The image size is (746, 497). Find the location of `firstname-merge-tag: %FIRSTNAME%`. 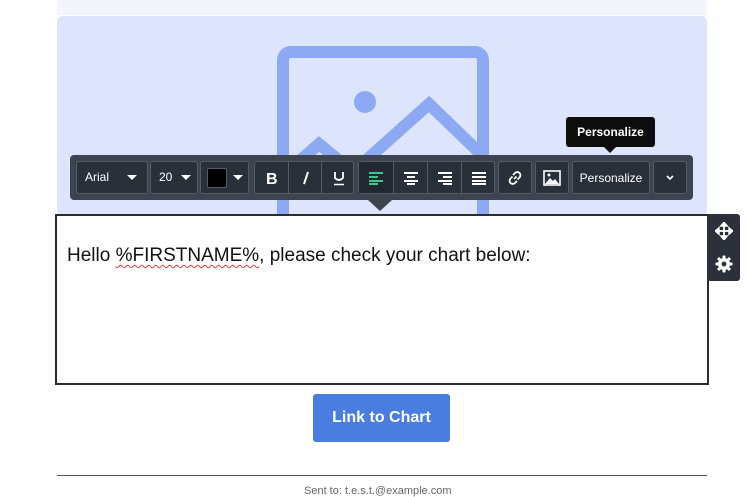

firstname-merge-tag: %FIRSTNAME% is located at coordinates (187, 255).